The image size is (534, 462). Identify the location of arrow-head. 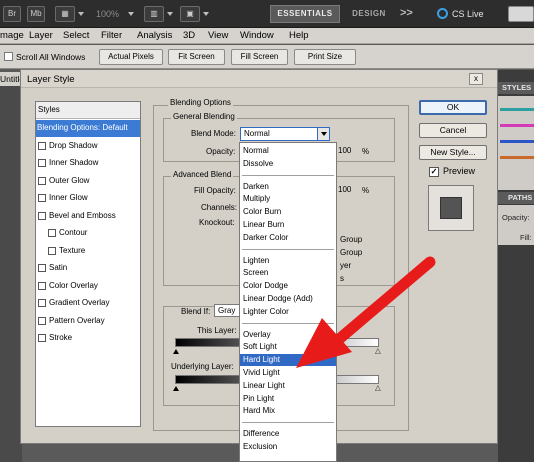
(324, 343).